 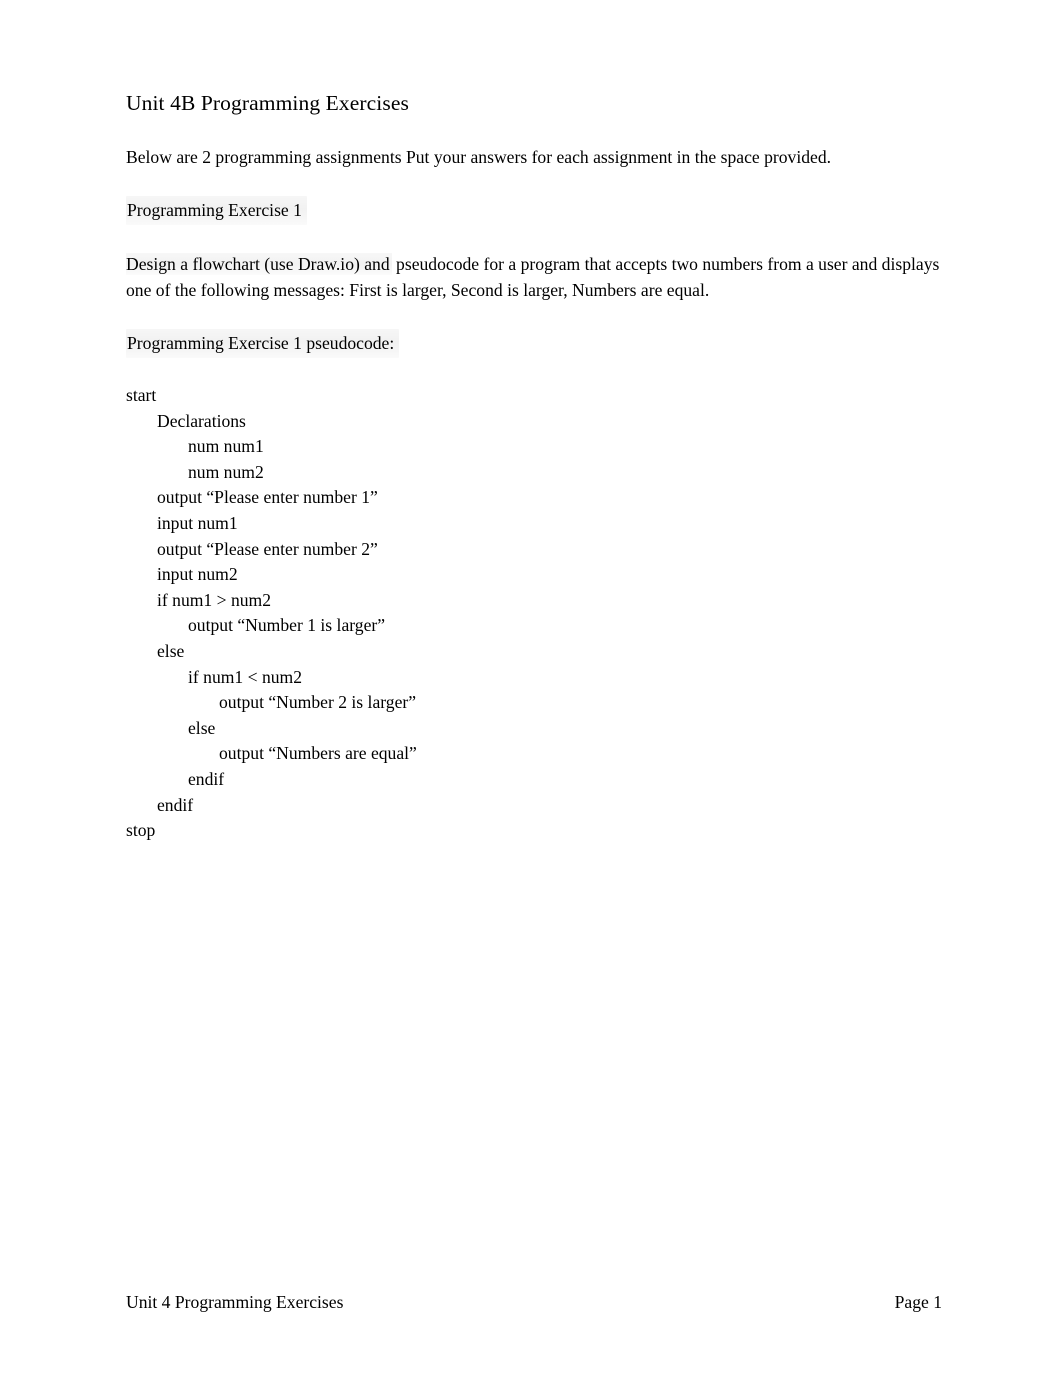 What do you see at coordinates (214, 599) in the screenshot?
I see `pseudocode-line: if num1 > num2` at bounding box center [214, 599].